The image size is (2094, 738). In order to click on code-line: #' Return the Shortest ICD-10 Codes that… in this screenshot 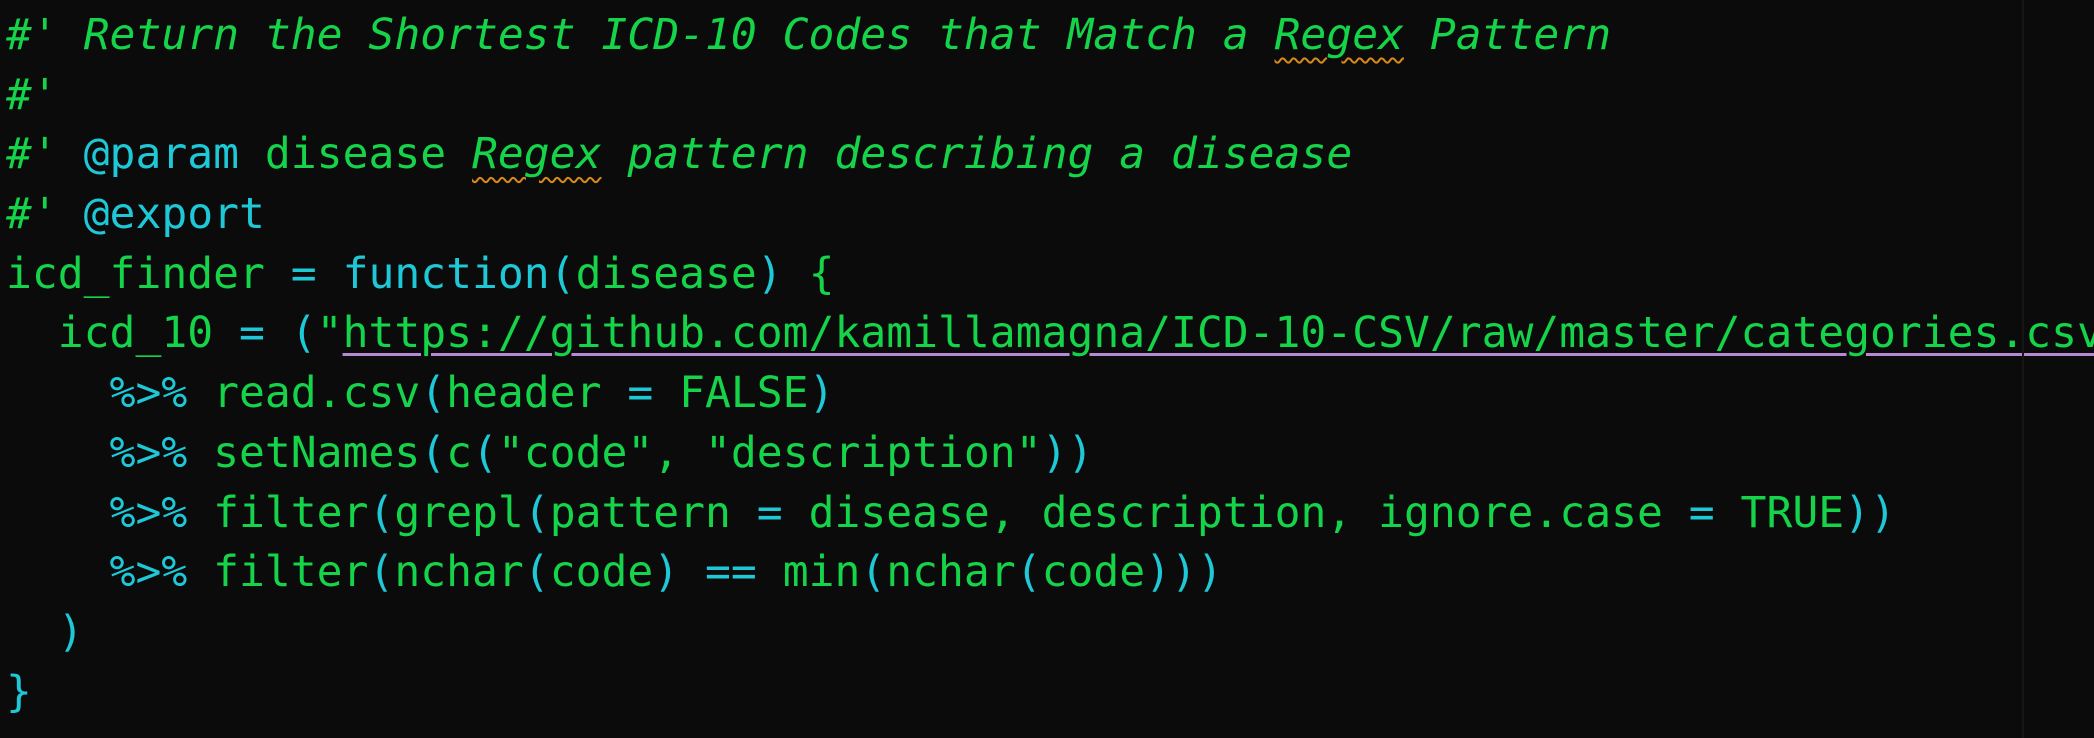, I will do `click(1050, 36)`.